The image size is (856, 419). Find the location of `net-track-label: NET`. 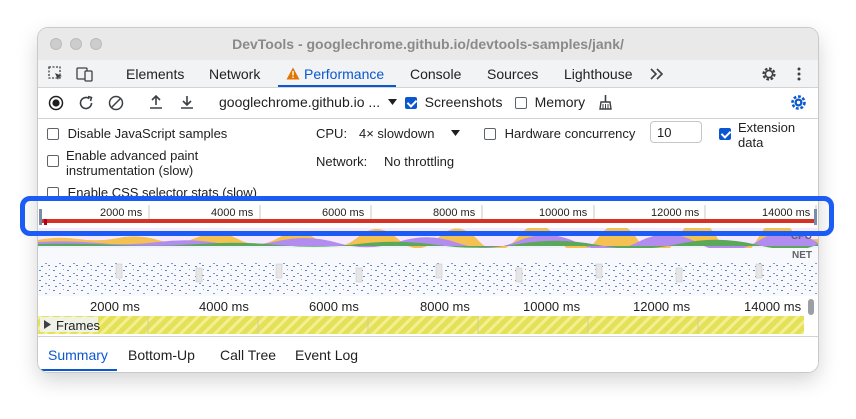

net-track-label: NET is located at coordinates (802, 255).